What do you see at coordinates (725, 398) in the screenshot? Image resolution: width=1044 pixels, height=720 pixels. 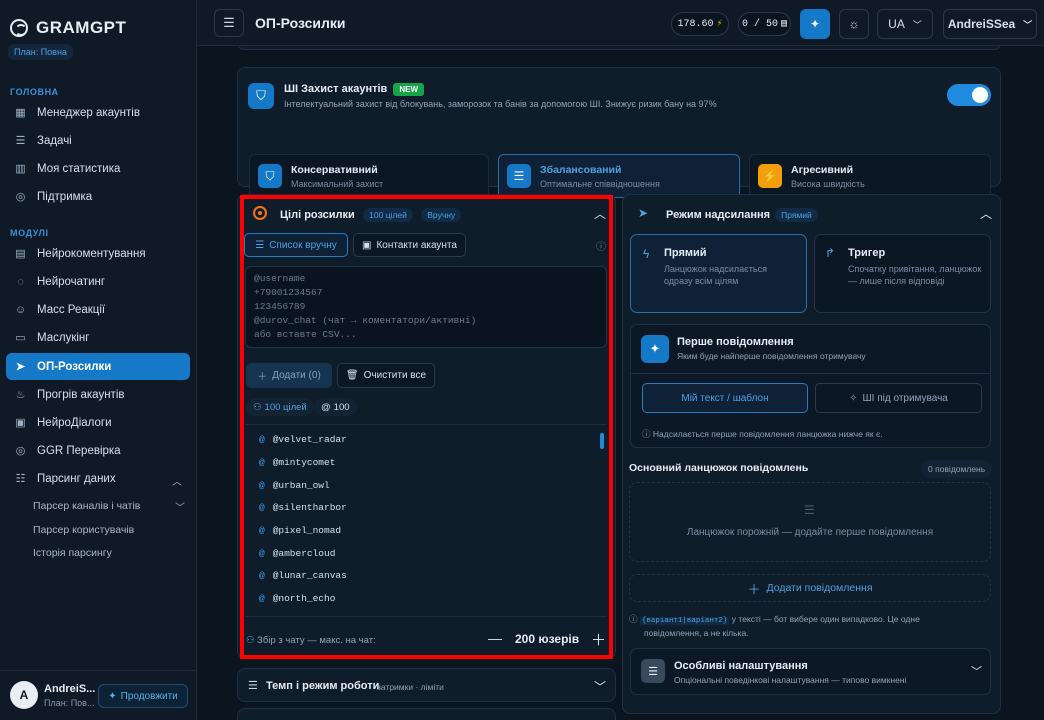 I see `template-button: Мій текст / шаблон` at bounding box center [725, 398].